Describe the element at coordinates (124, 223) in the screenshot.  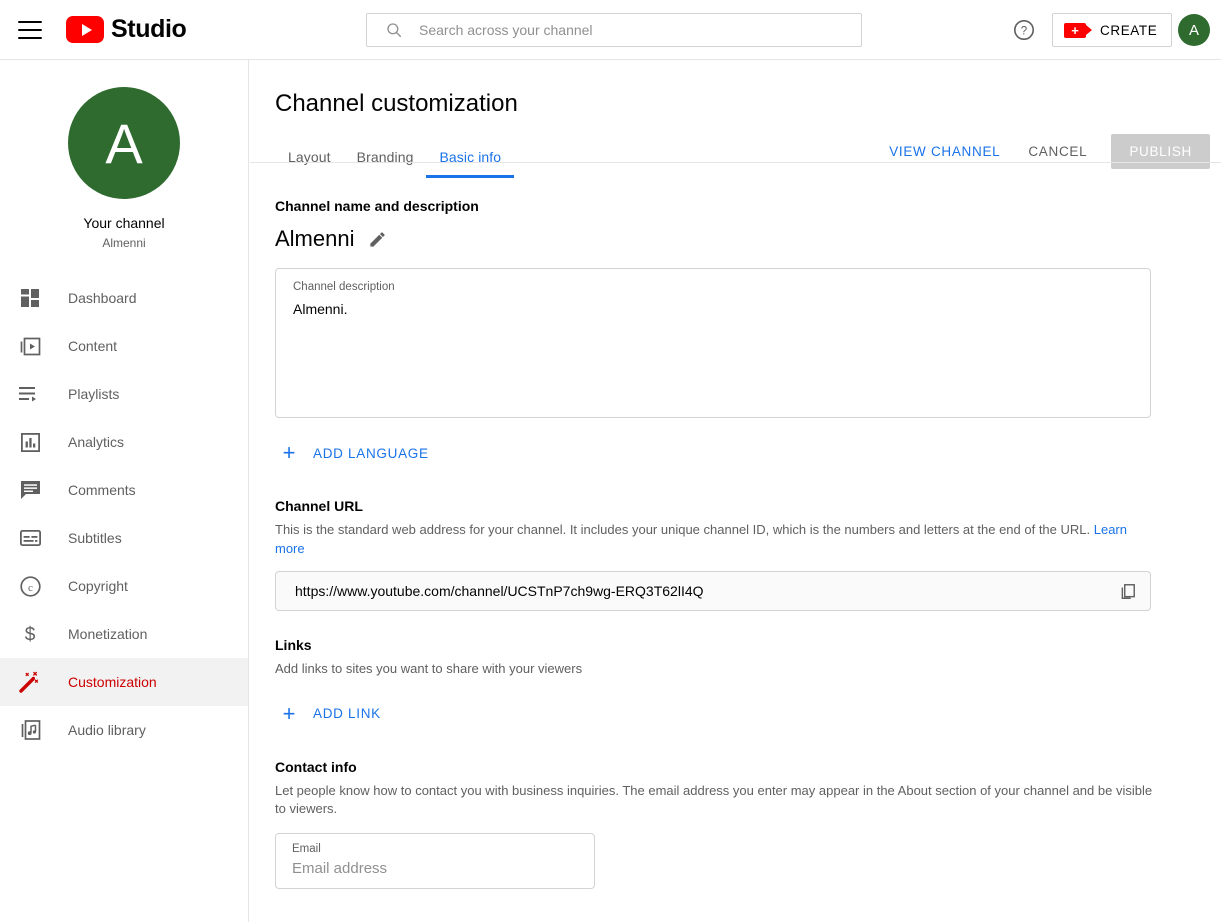
I see `channel-title: Your channel` at that location.